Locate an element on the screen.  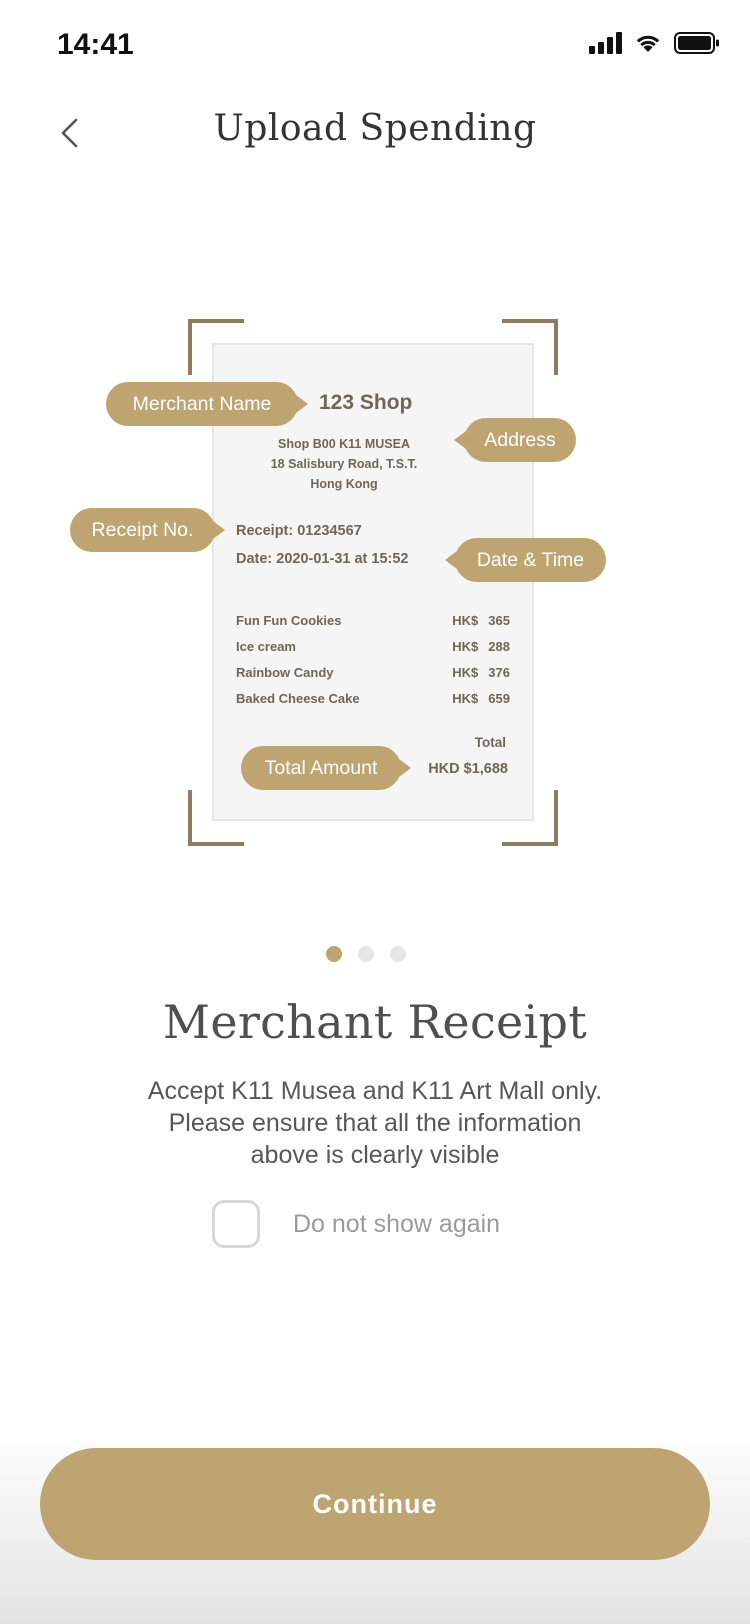
tag-receipt-no: Receipt No. is located at coordinates (147, 530).